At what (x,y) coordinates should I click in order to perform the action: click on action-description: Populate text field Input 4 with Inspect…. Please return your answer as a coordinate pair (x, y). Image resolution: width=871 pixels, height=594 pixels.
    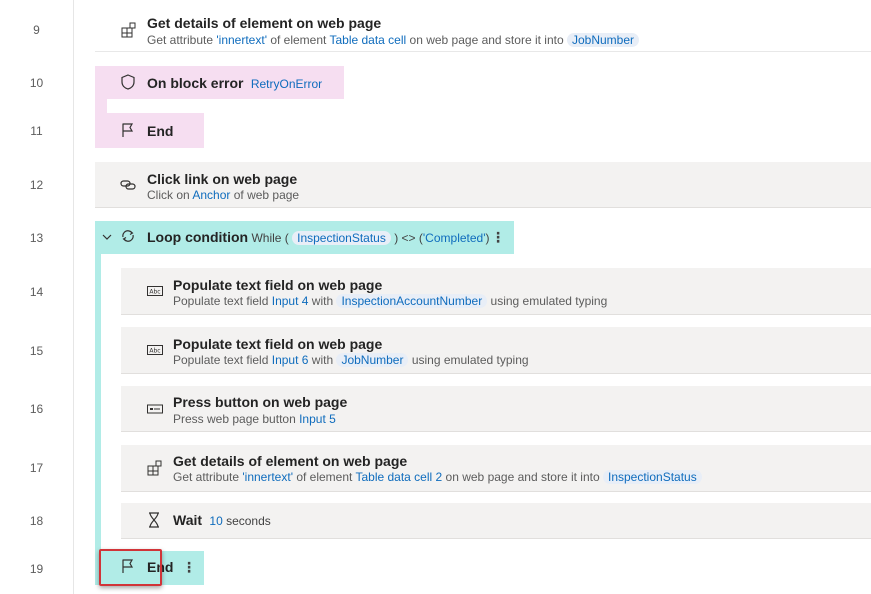
    Looking at the image, I should click on (390, 301).